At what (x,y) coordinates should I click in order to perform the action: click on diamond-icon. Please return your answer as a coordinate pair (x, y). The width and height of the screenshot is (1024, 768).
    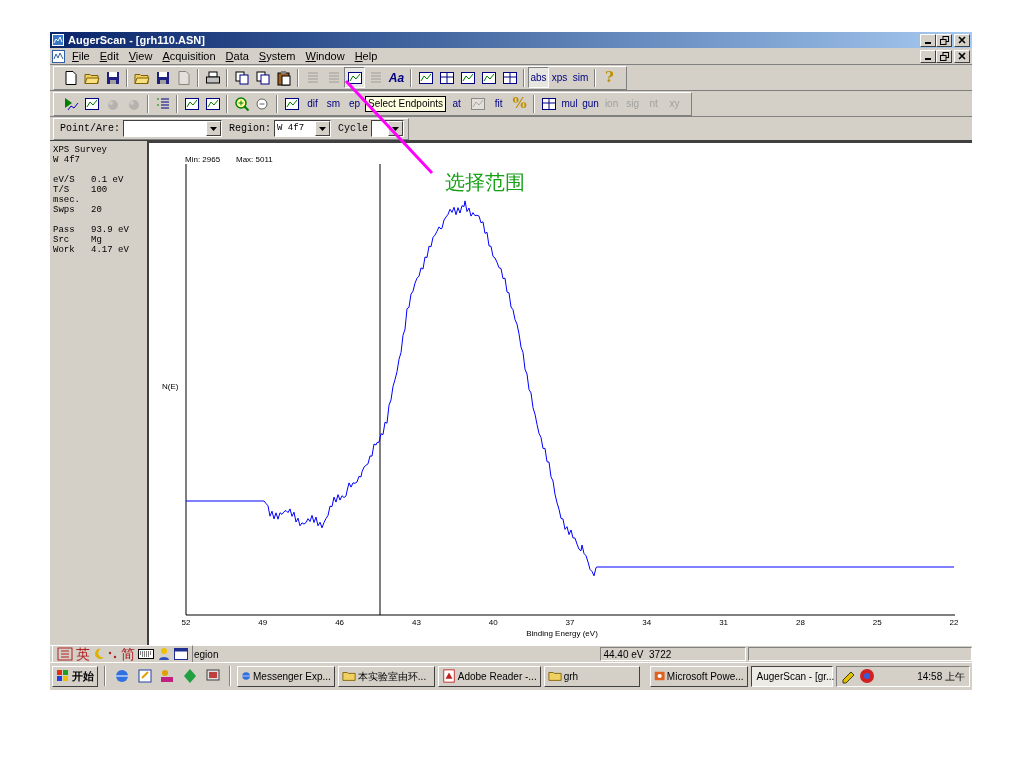
    Looking at the image, I should click on (190, 676).